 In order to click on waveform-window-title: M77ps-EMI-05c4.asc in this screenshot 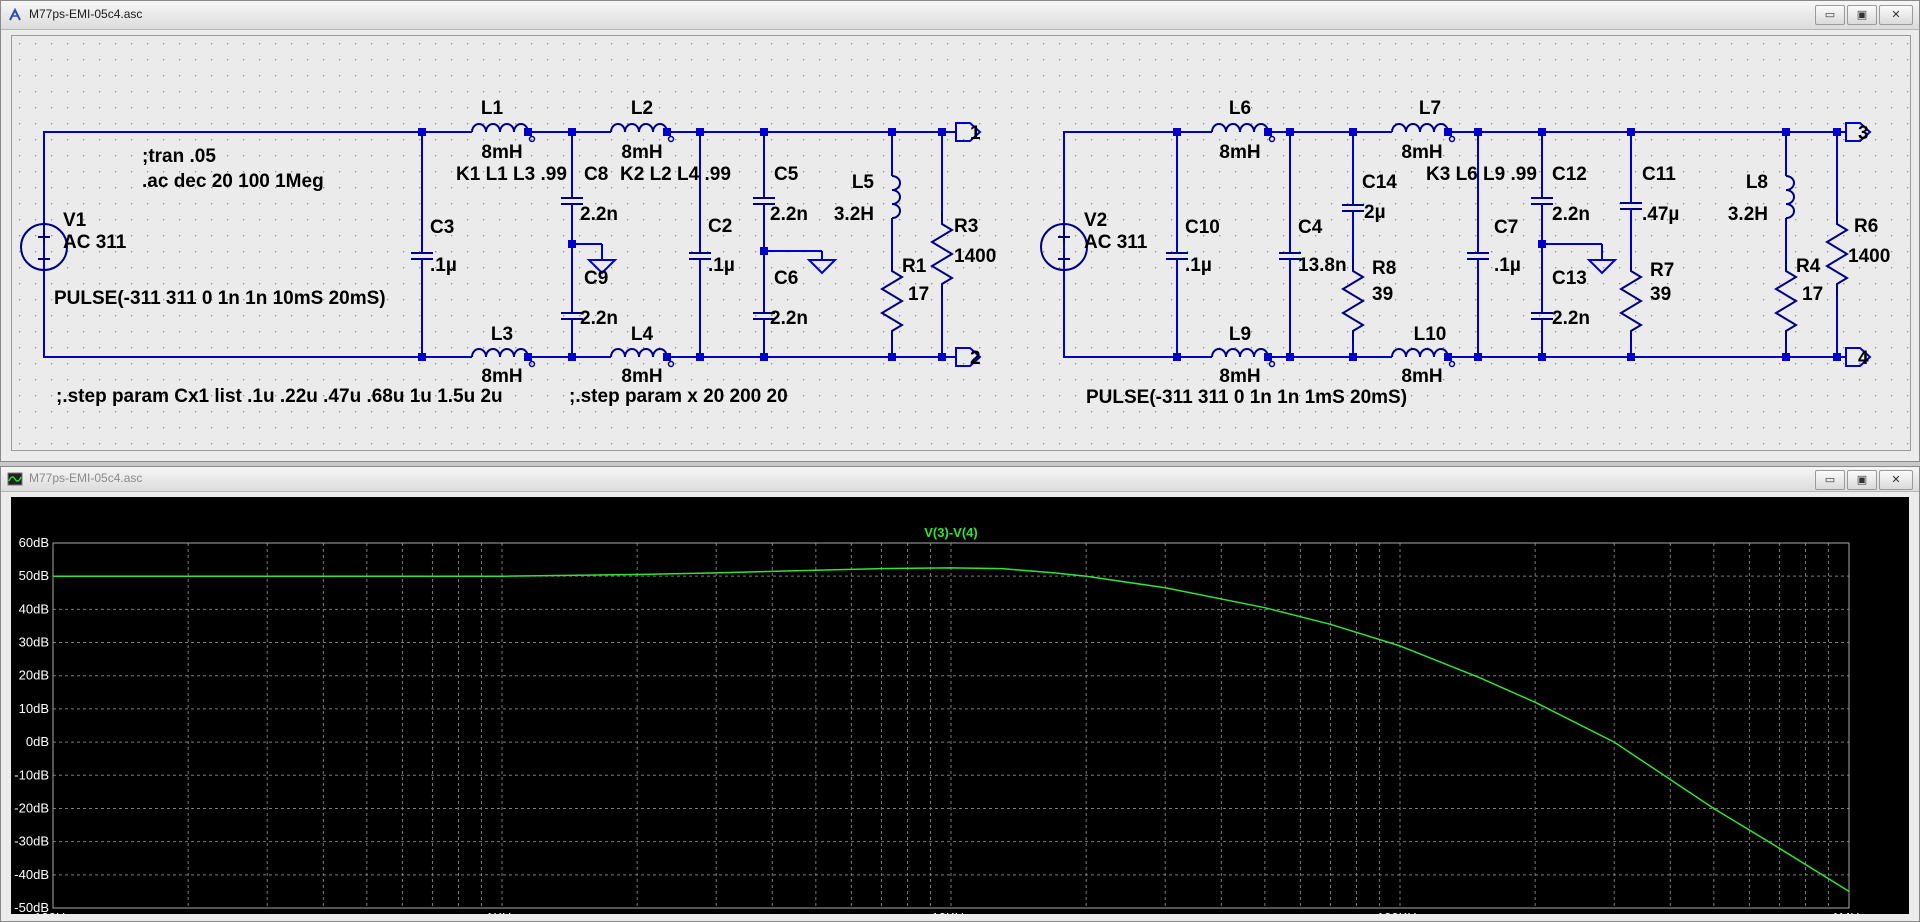, I will do `click(86, 478)`.